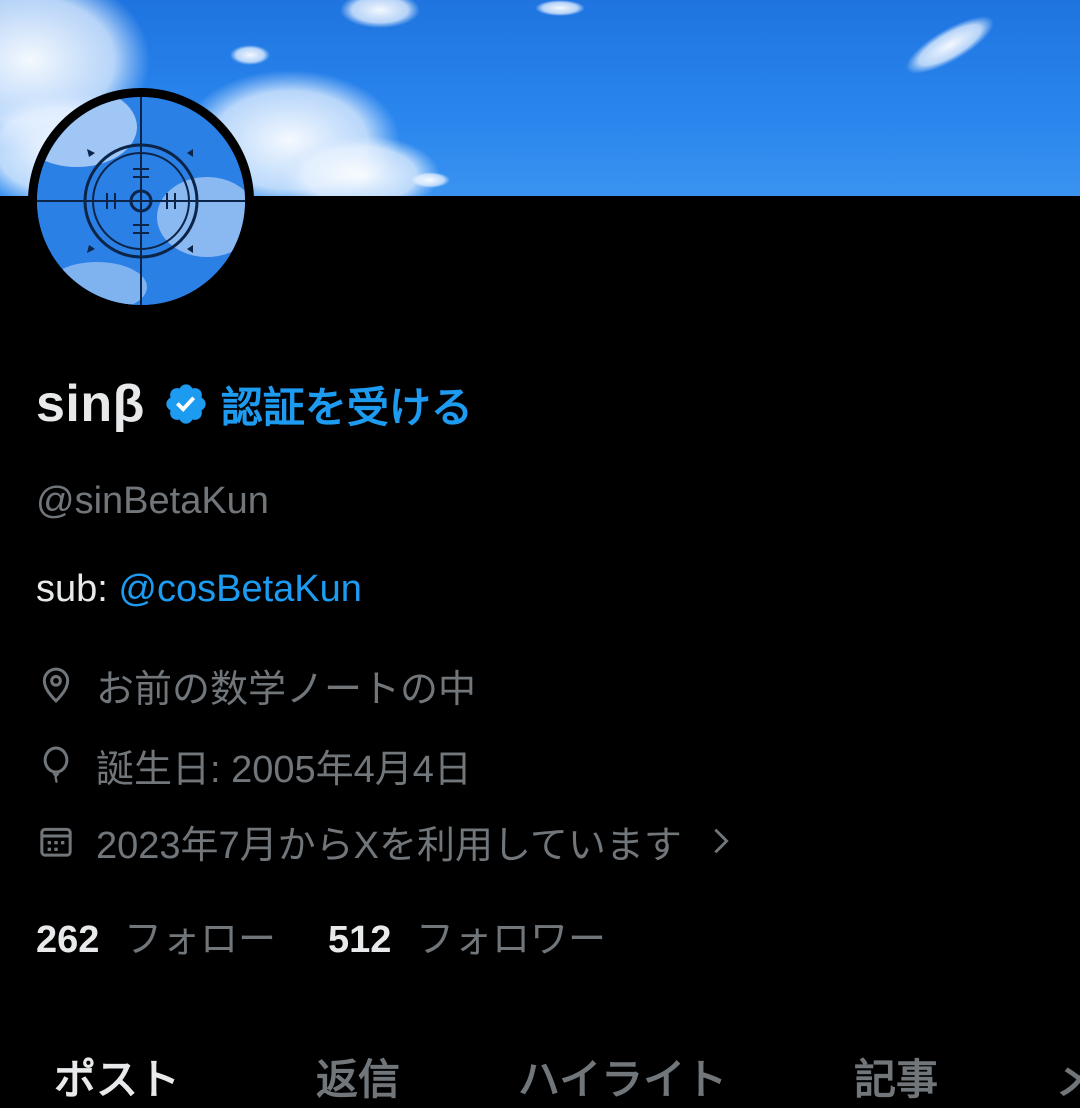 This screenshot has width=1080, height=1108. I want to click on avatar, so click(141, 201).